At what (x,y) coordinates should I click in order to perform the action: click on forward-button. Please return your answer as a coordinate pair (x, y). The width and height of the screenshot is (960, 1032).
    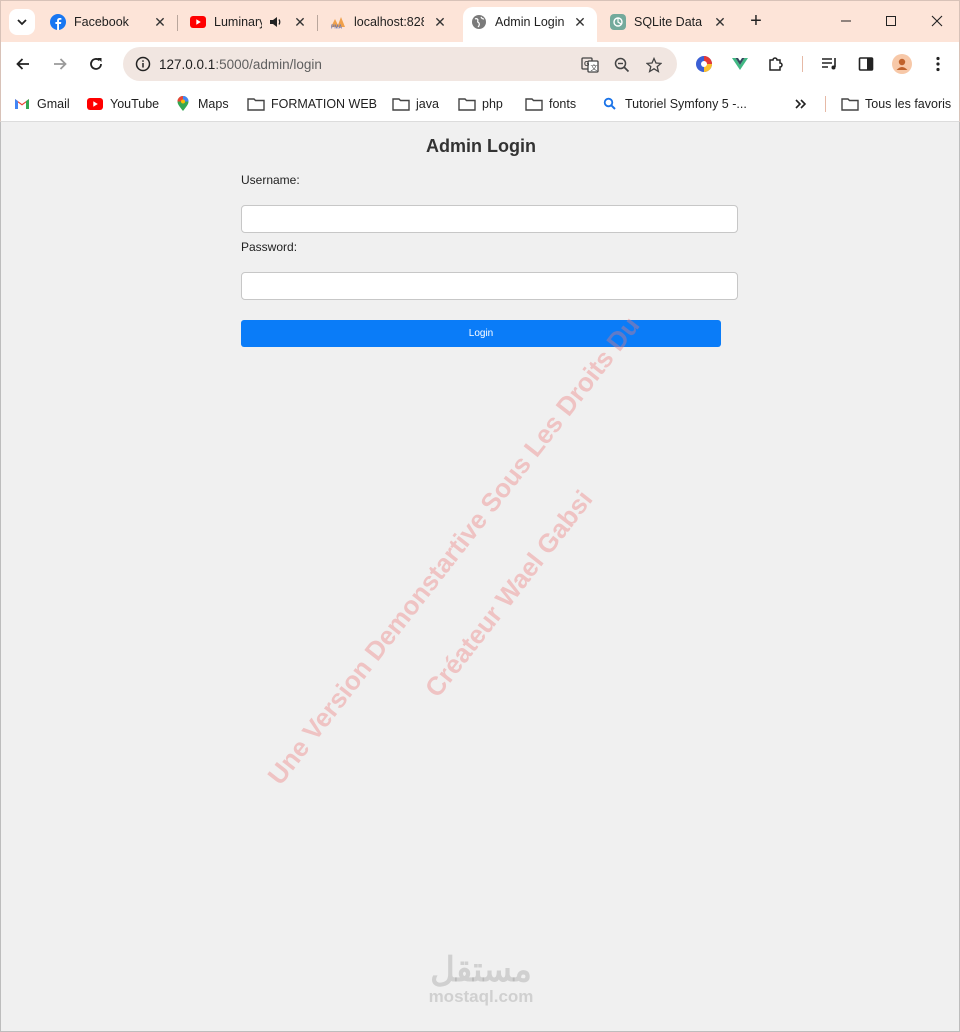
    Looking at the image, I should click on (60, 64).